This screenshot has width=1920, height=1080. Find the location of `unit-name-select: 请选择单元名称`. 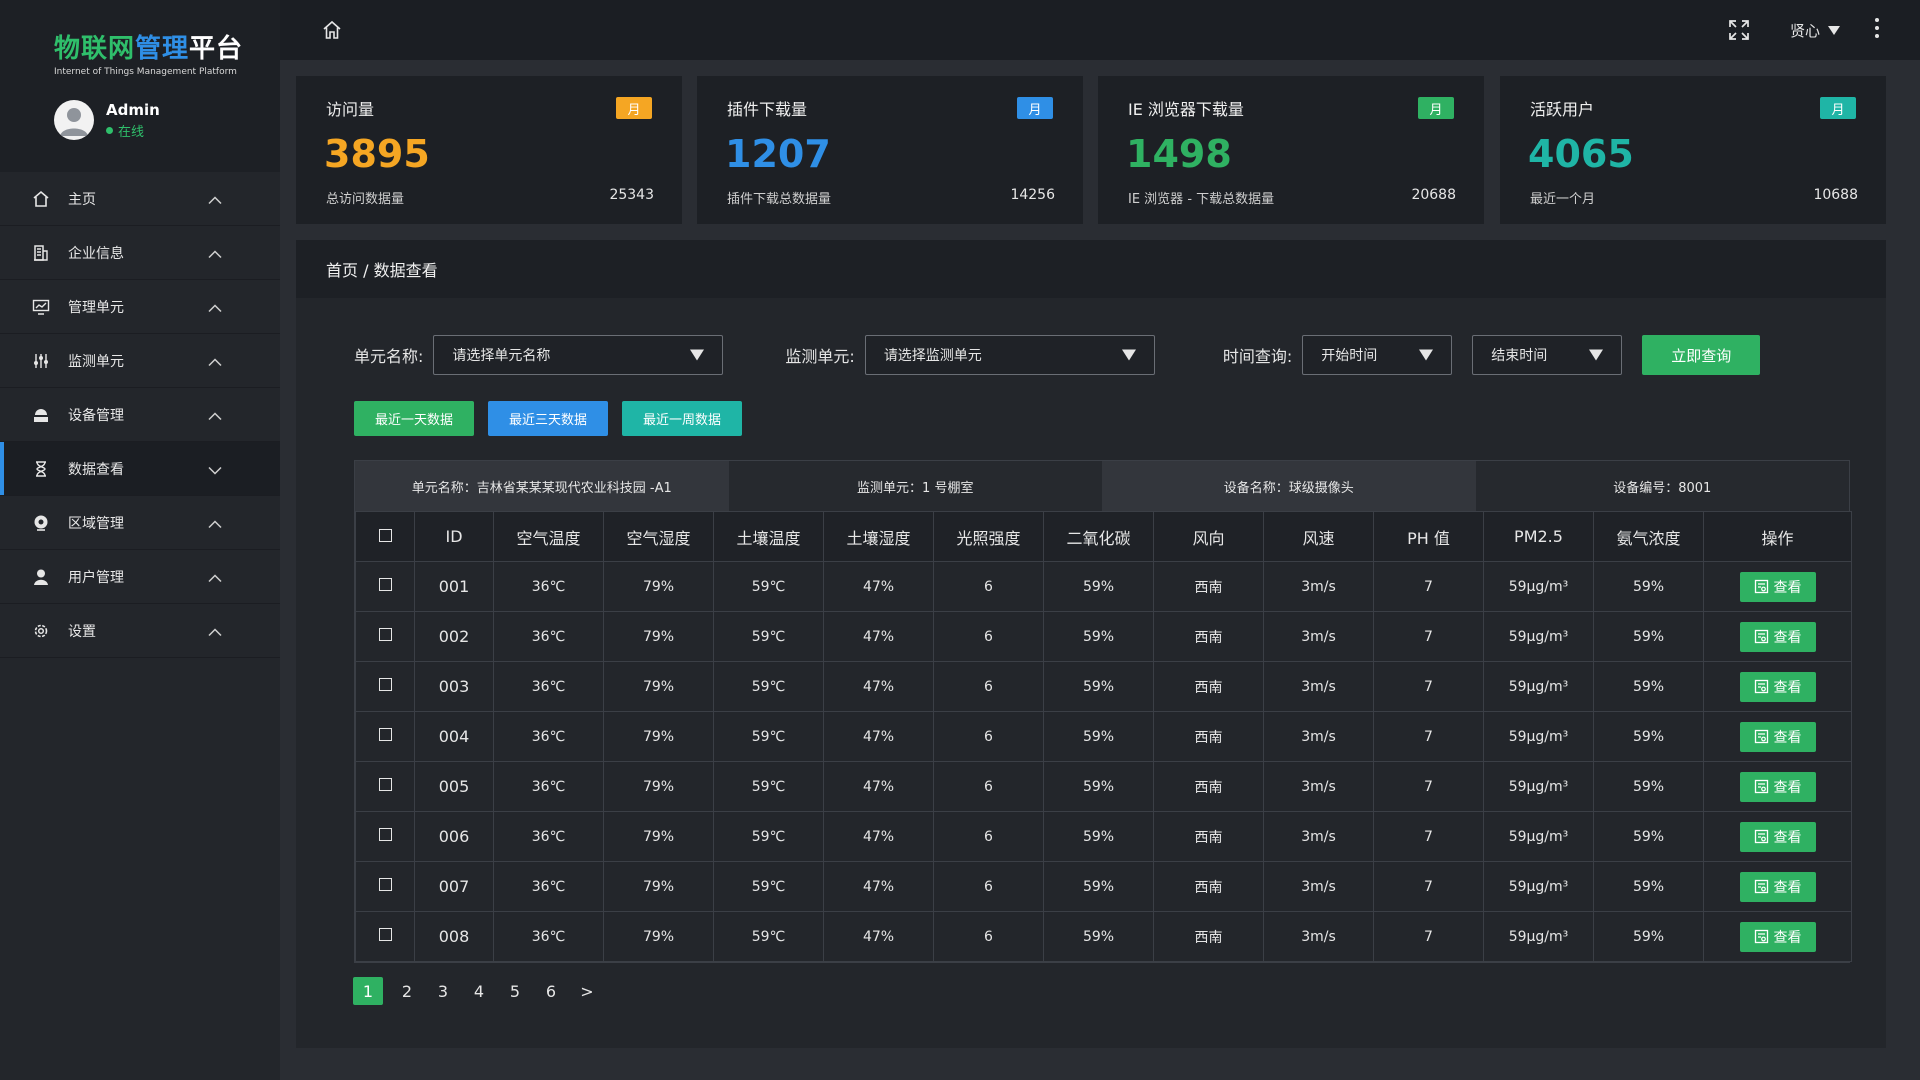

unit-name-select: 请选择单元名称 is located at coordinates (578, 355).